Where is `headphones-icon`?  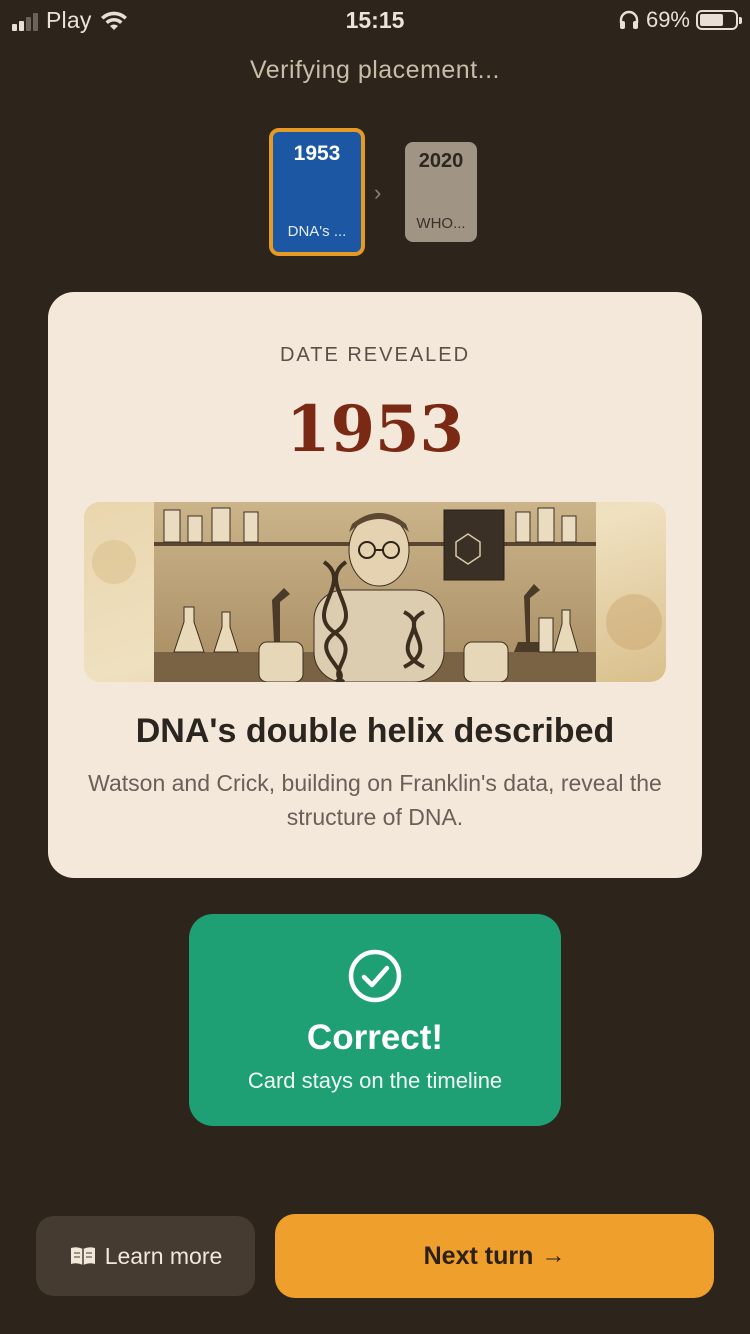 headphones-icon is located at coordinates (629, 19).